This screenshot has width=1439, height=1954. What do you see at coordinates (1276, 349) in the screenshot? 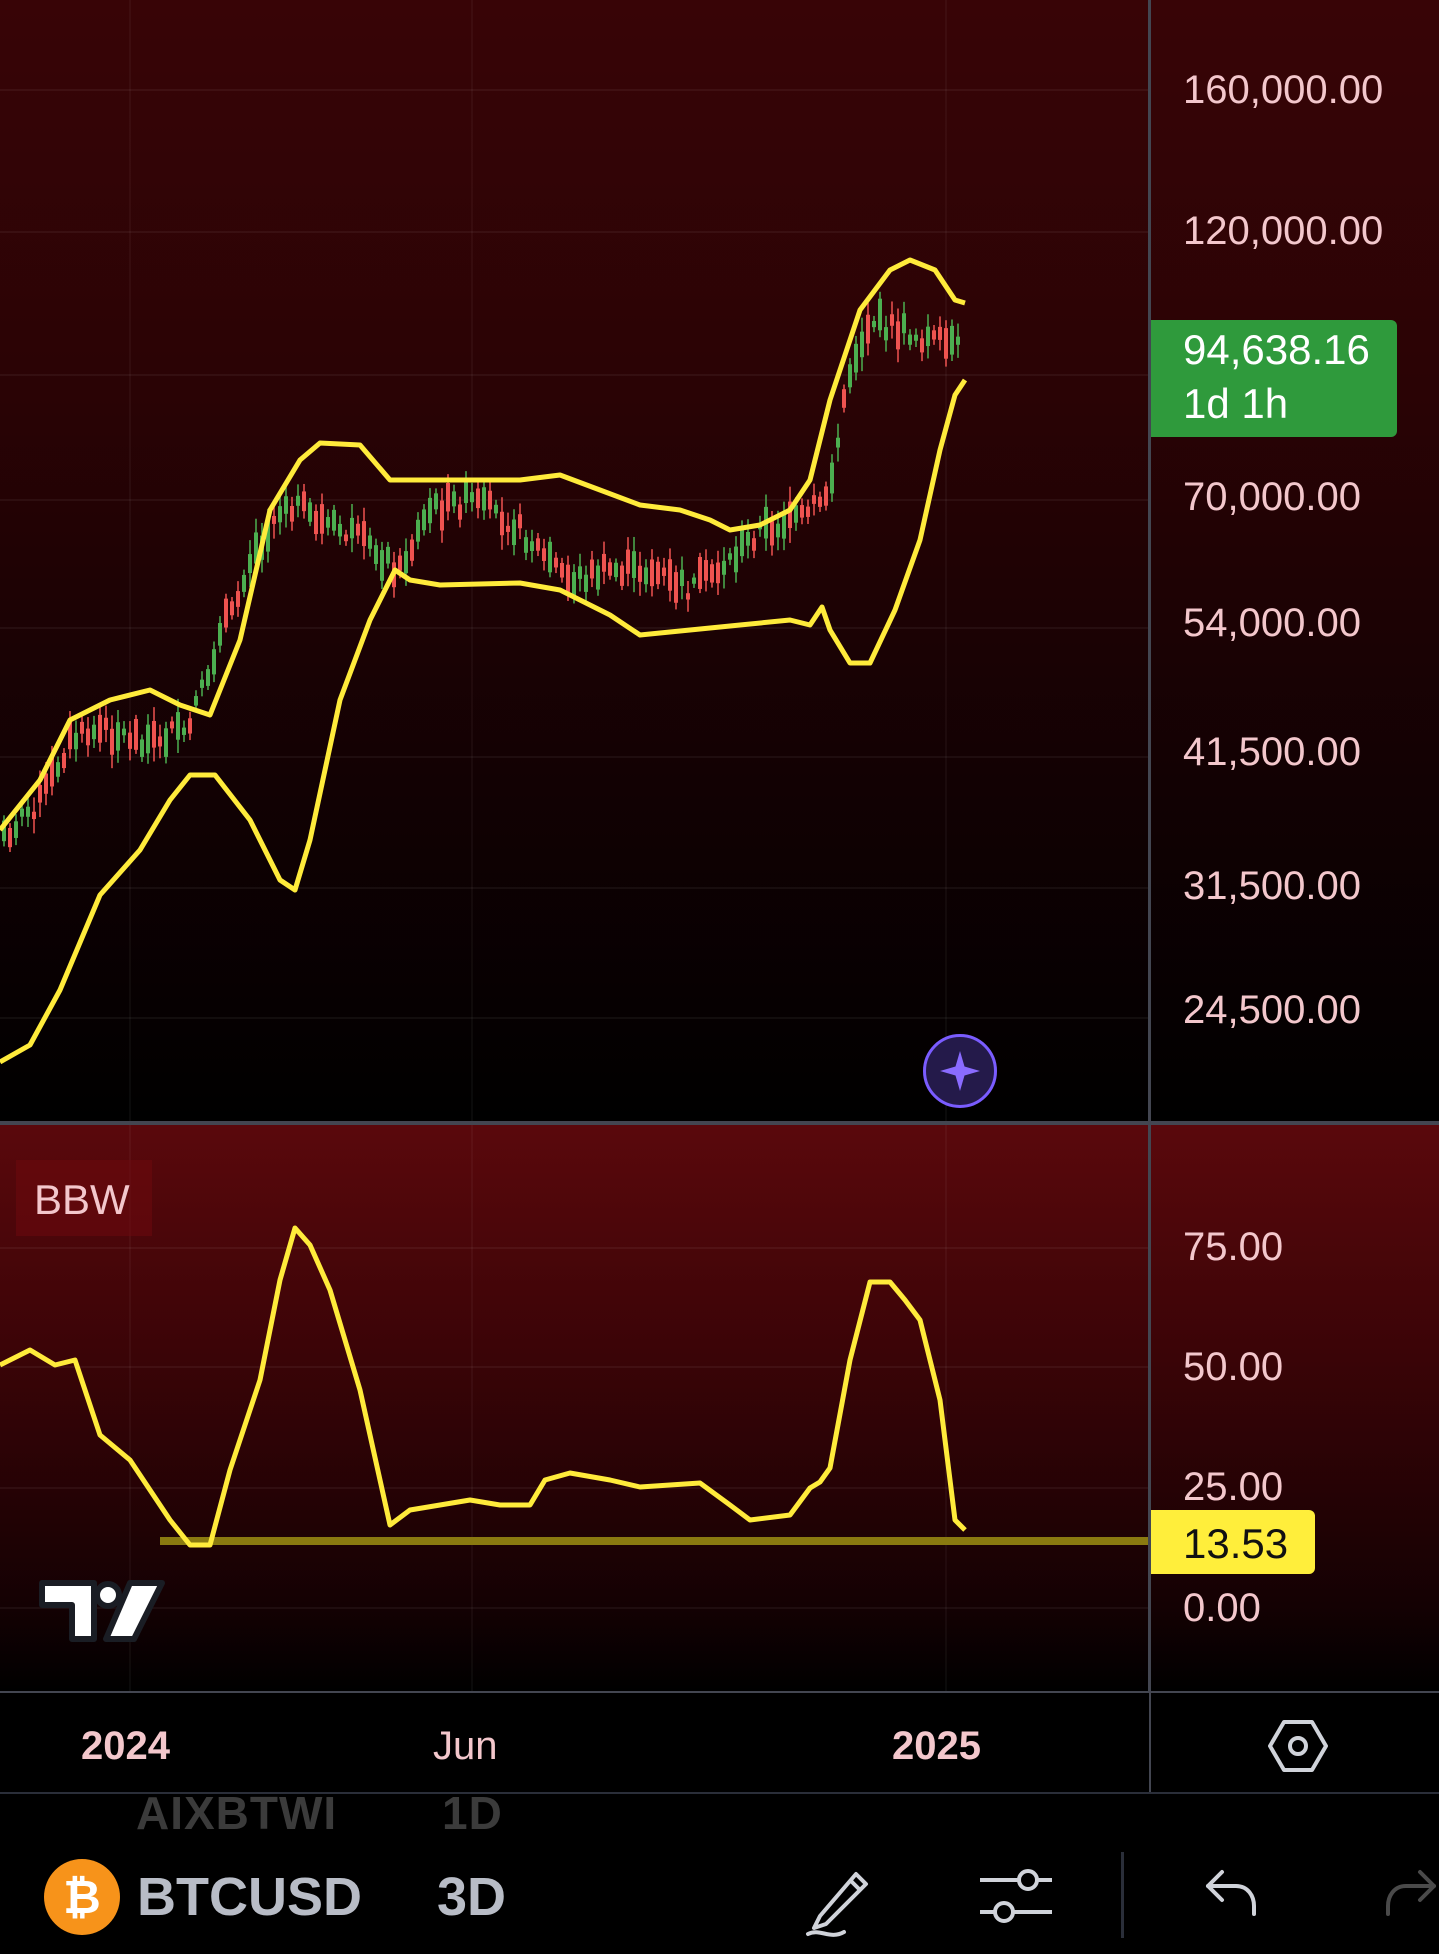
I see `current-price-value: 94,638.16` at bounding box center [1276, 349].